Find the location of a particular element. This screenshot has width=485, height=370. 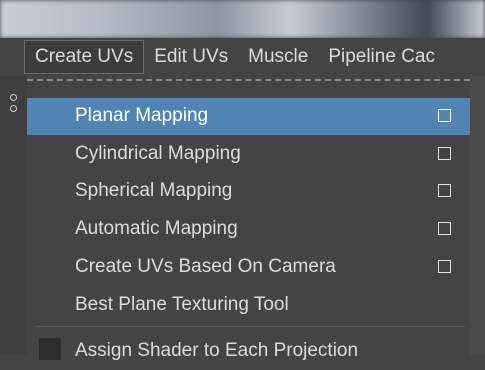

menu-pipeline-cache: Pipeline Cac is located at coordinates (381, 57).